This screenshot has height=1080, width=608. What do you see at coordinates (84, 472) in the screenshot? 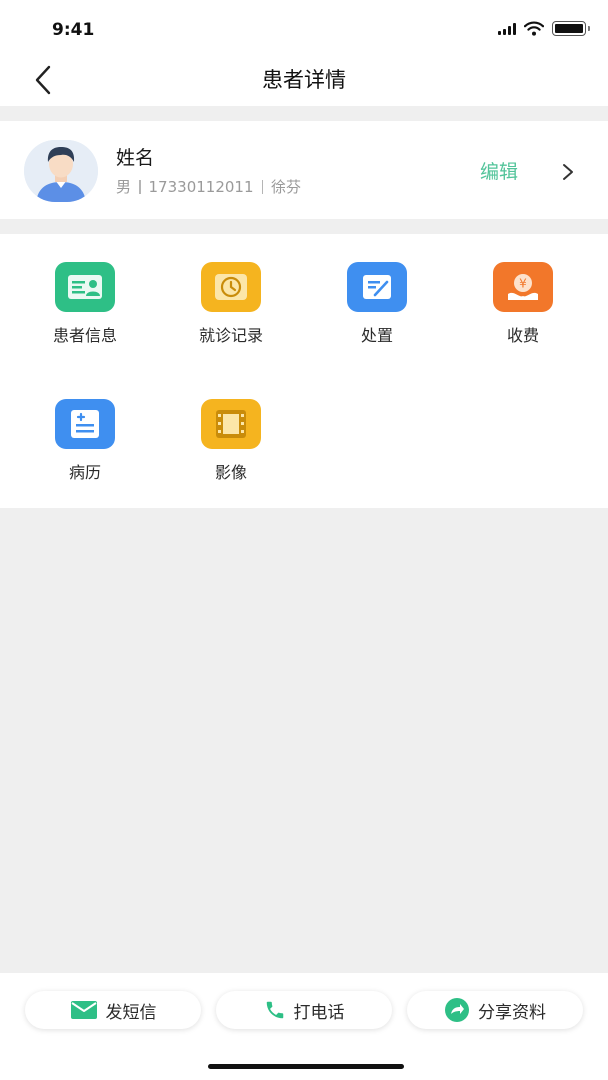
I see `menu-item-label: 病历` at bounding box center [84, 472].